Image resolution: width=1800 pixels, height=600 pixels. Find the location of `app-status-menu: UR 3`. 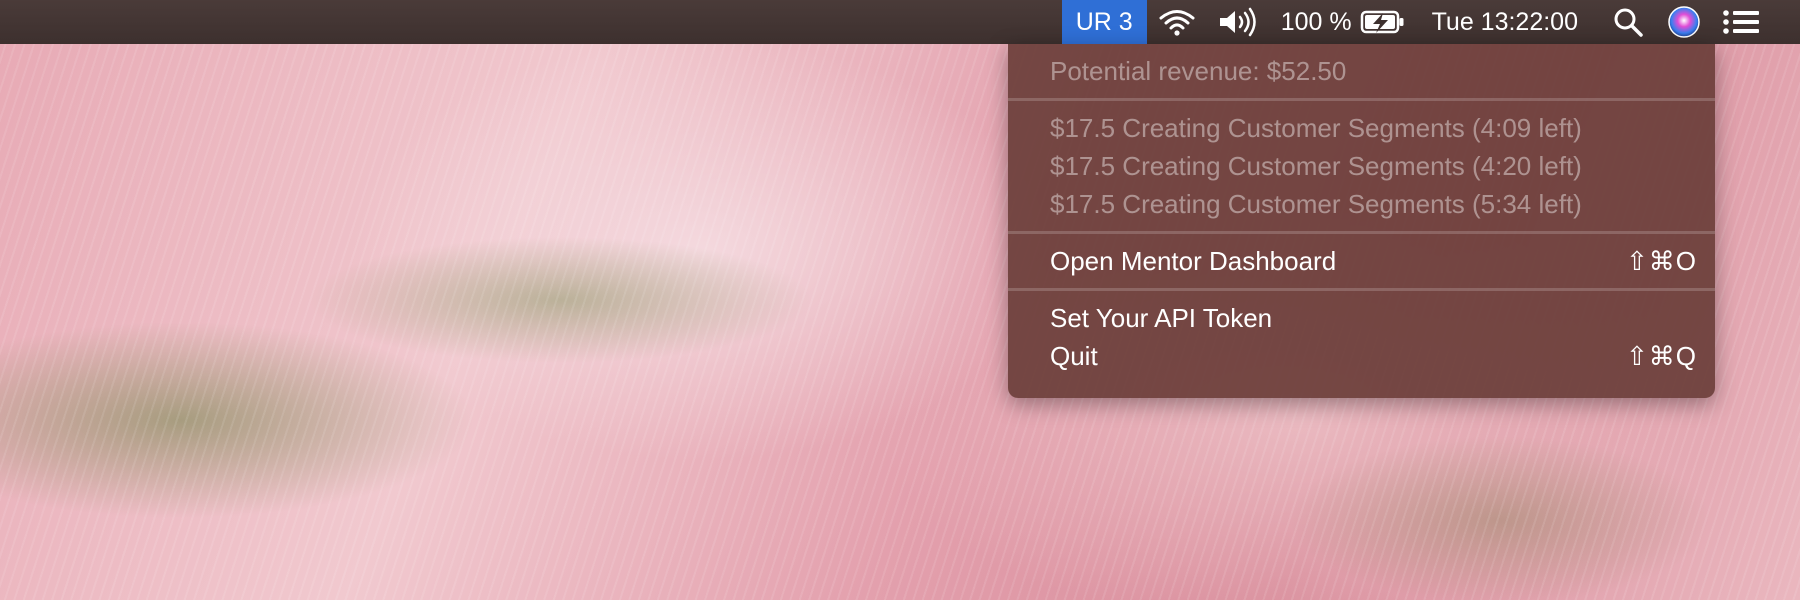

app-status-menu: UR 3 is located at coordinates (1104, 22).